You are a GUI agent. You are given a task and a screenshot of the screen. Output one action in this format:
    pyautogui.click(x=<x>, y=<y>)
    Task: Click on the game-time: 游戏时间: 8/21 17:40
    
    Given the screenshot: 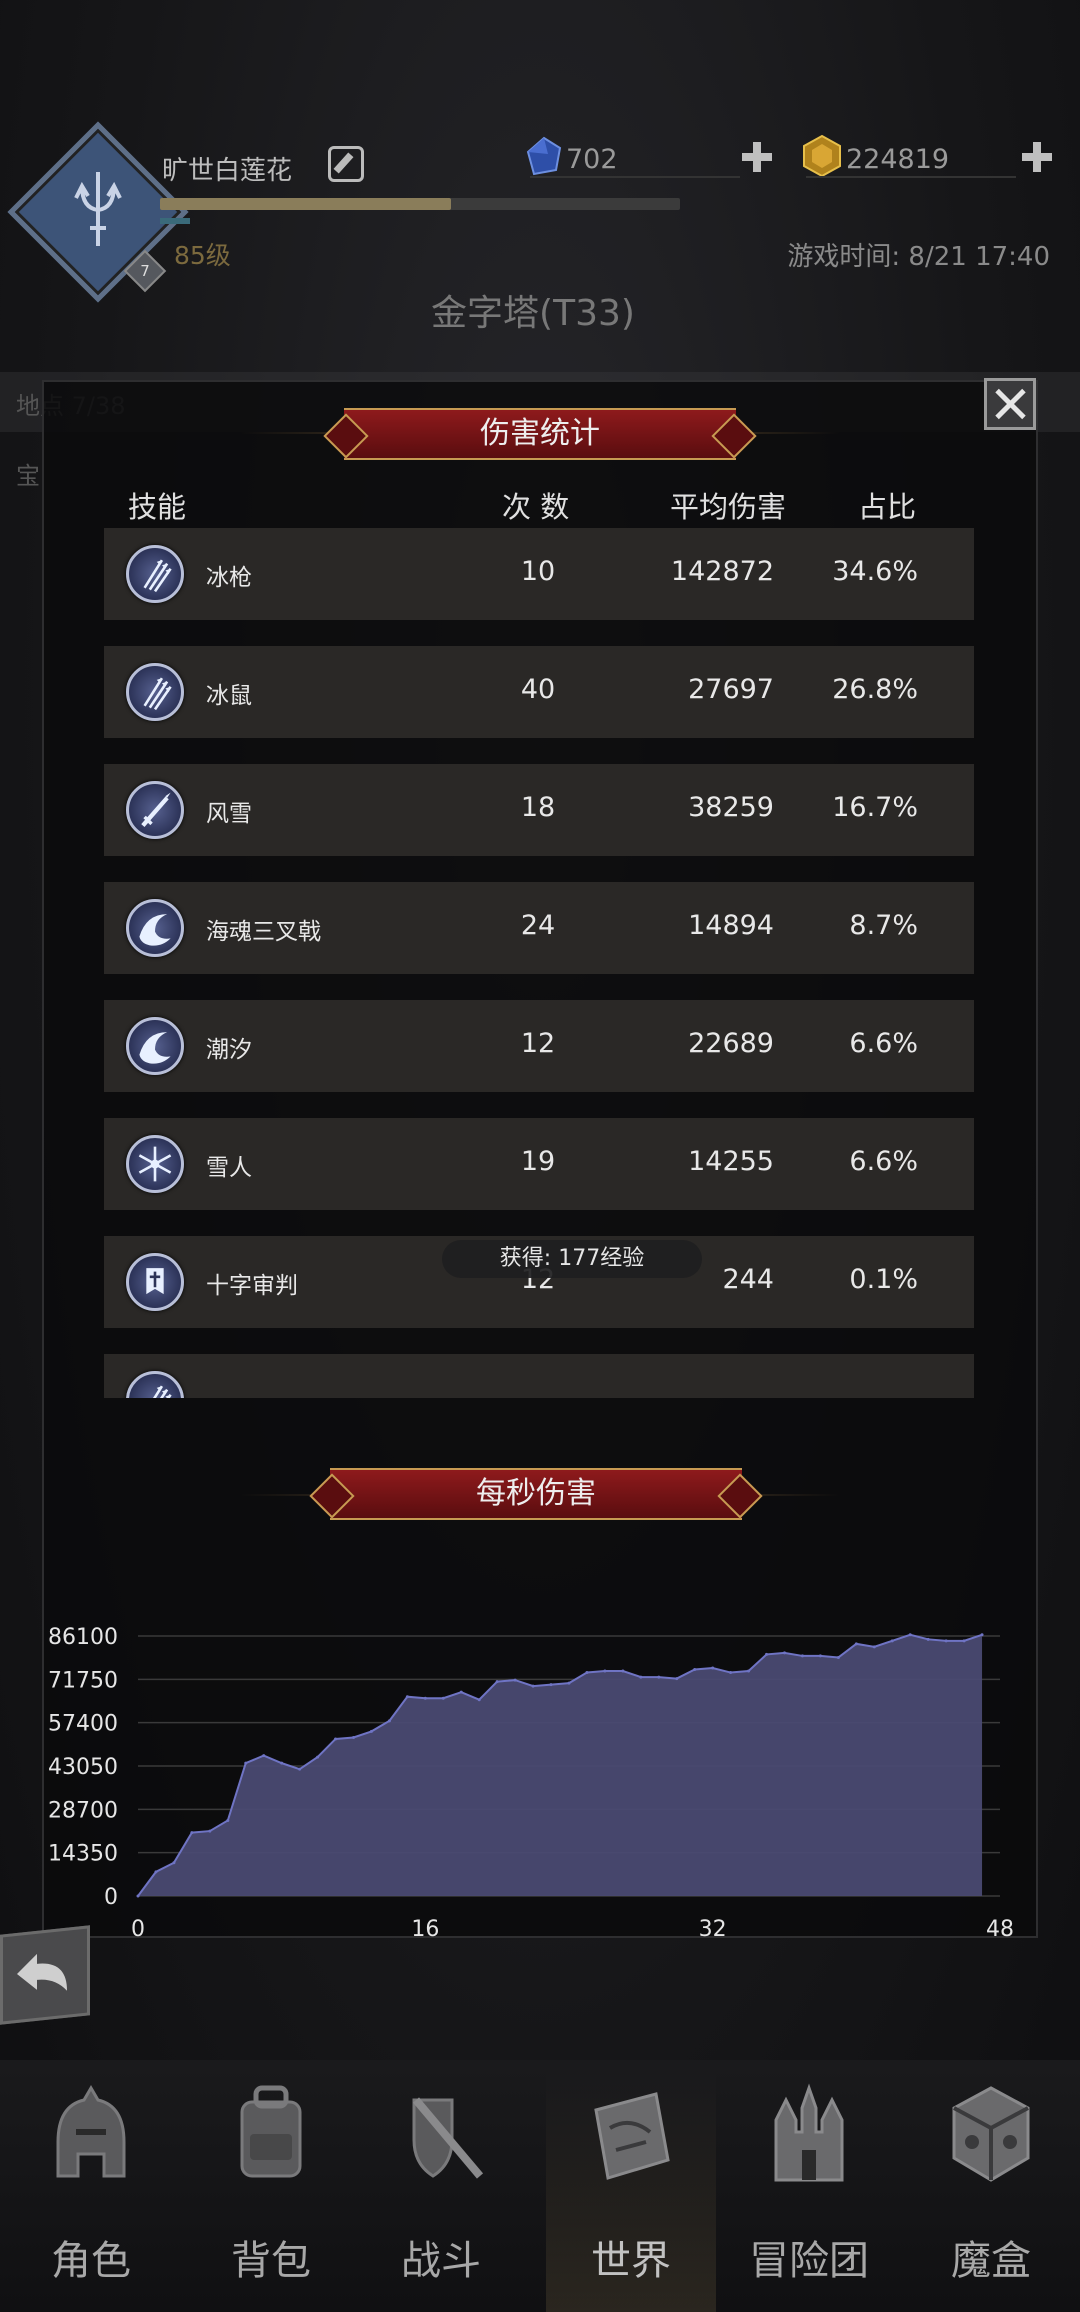 What is the action you would take?
    pyautogui.click(x=918, y=257)
    